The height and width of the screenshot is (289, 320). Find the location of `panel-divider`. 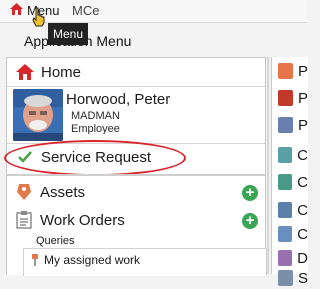

panel-divider is located at coordinates (268, 165).